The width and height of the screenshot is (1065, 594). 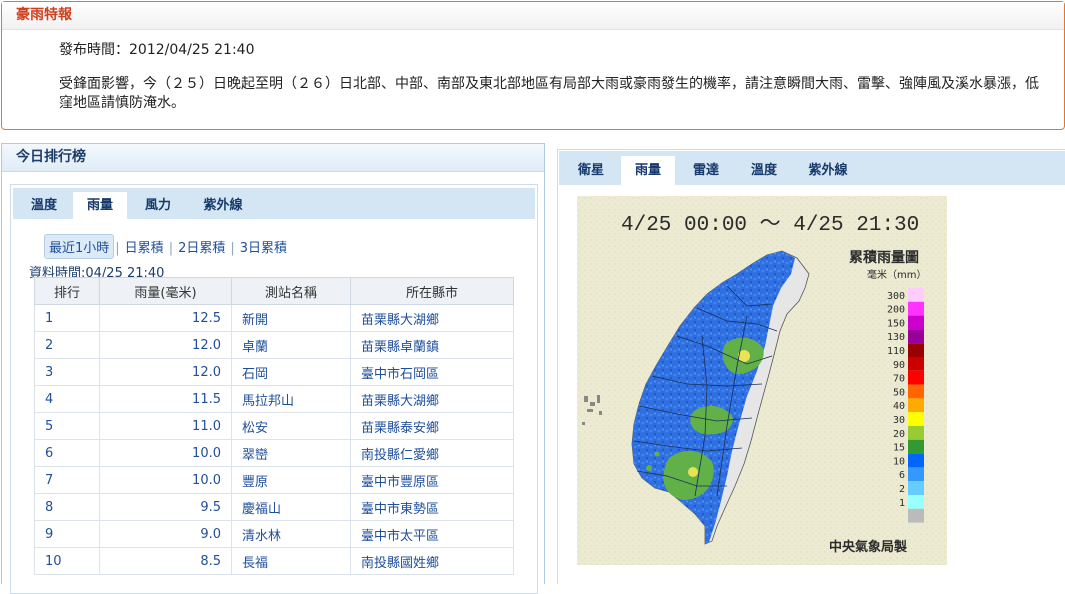 What do you see at coordinates (67, 453) in the screenshot?
I see `rank-cell: 6` at bounding box center [67, 453].